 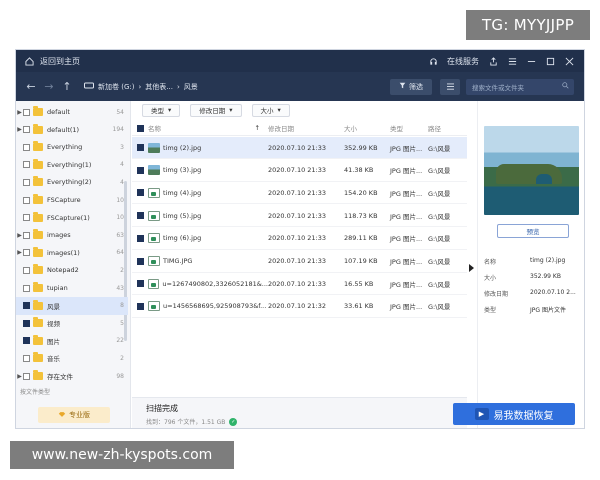 What do you see at coordinates (367, 128) in the screenshot?
I see `column-size: 大小` at bounding box center [367, 128].